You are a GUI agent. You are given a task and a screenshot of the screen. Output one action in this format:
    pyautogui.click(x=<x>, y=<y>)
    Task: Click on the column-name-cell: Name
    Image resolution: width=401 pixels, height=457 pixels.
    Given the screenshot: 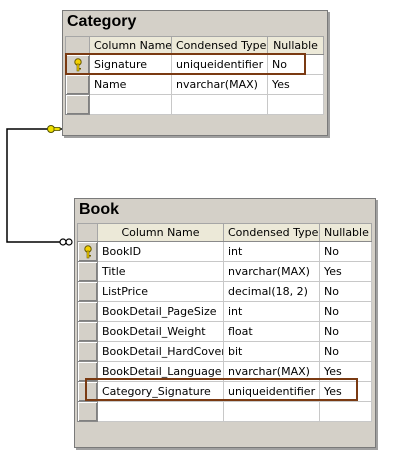 What is the action you would take?
    pyautogui.click(x=130, y=84)
    